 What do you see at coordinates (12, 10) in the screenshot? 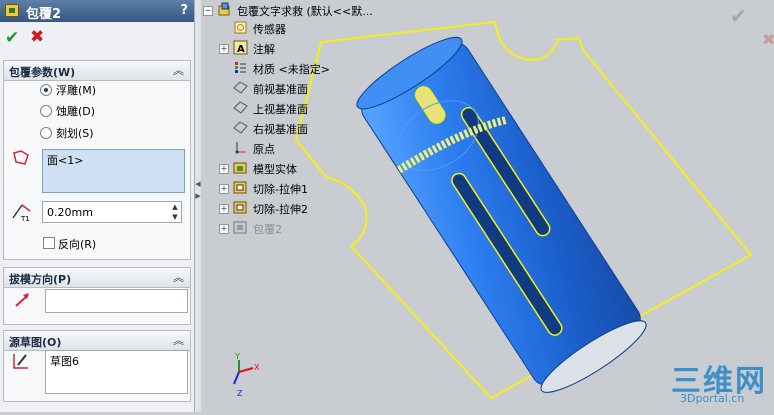
I see `wrap-feature-icon` at bounding box center [12, 10].